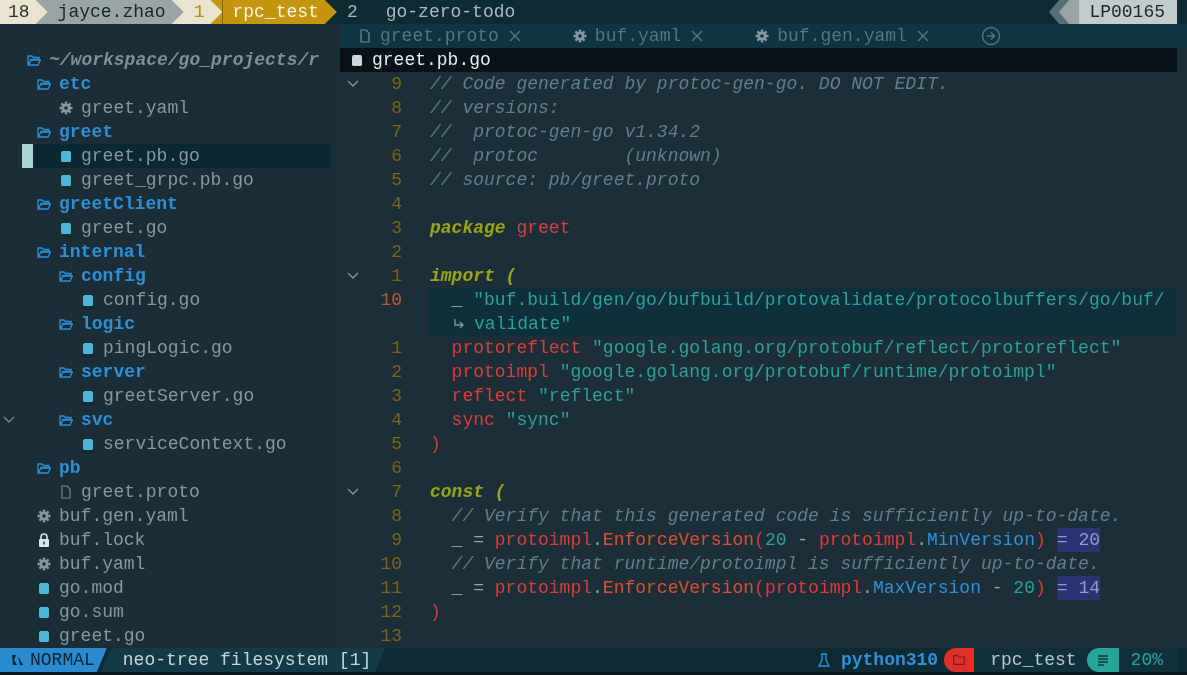 The height and width of the screenshot is (675, 1187). Describe the element at coordinates (279, 12) in the screenshot. I see `window-tab: rpc_test` at that location.